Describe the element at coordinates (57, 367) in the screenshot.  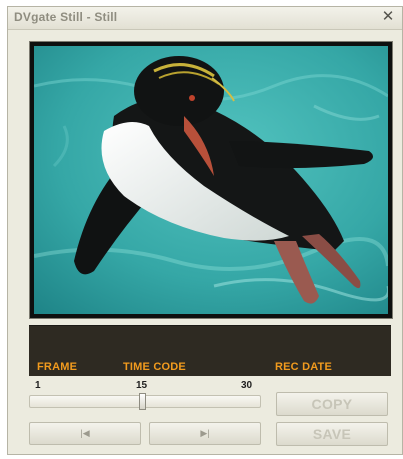
I see `frame-label: FRAME` at that location.